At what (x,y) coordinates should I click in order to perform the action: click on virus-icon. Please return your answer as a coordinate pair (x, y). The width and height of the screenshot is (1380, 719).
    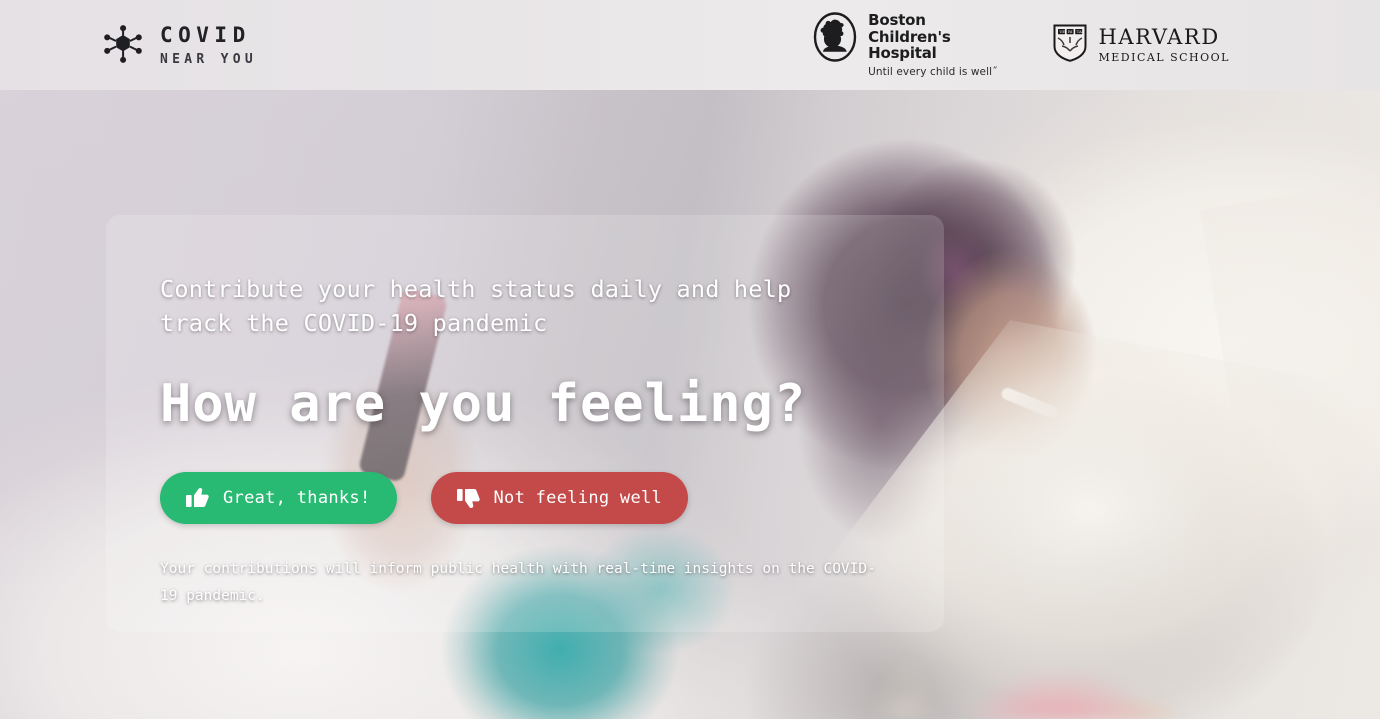
    Looking at the image, I should click on (123, 45).